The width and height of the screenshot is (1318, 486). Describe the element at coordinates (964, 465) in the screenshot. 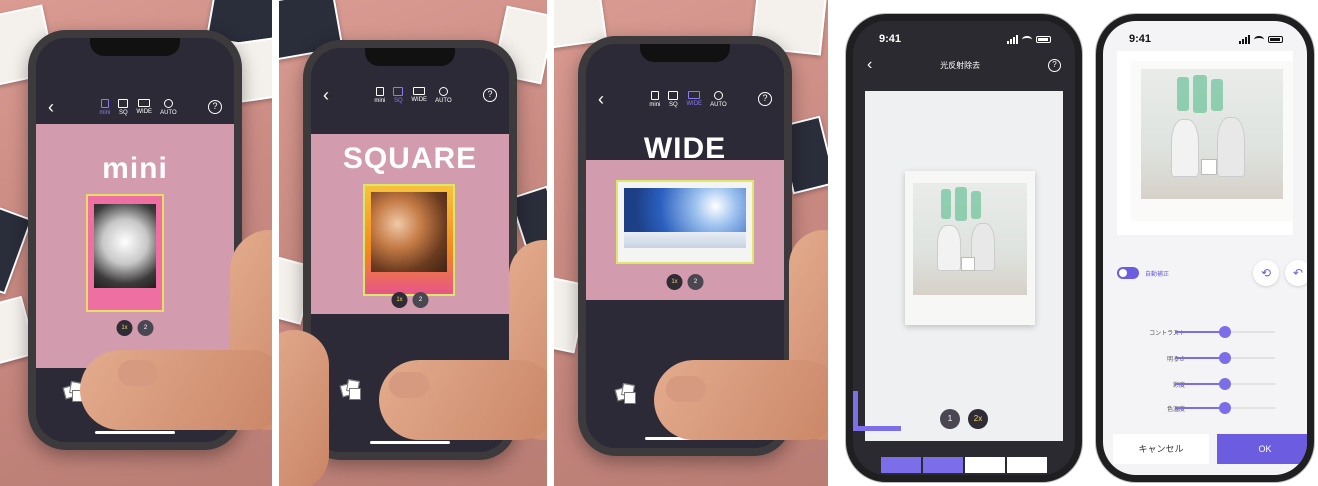

I see `progress-steps` at that location.